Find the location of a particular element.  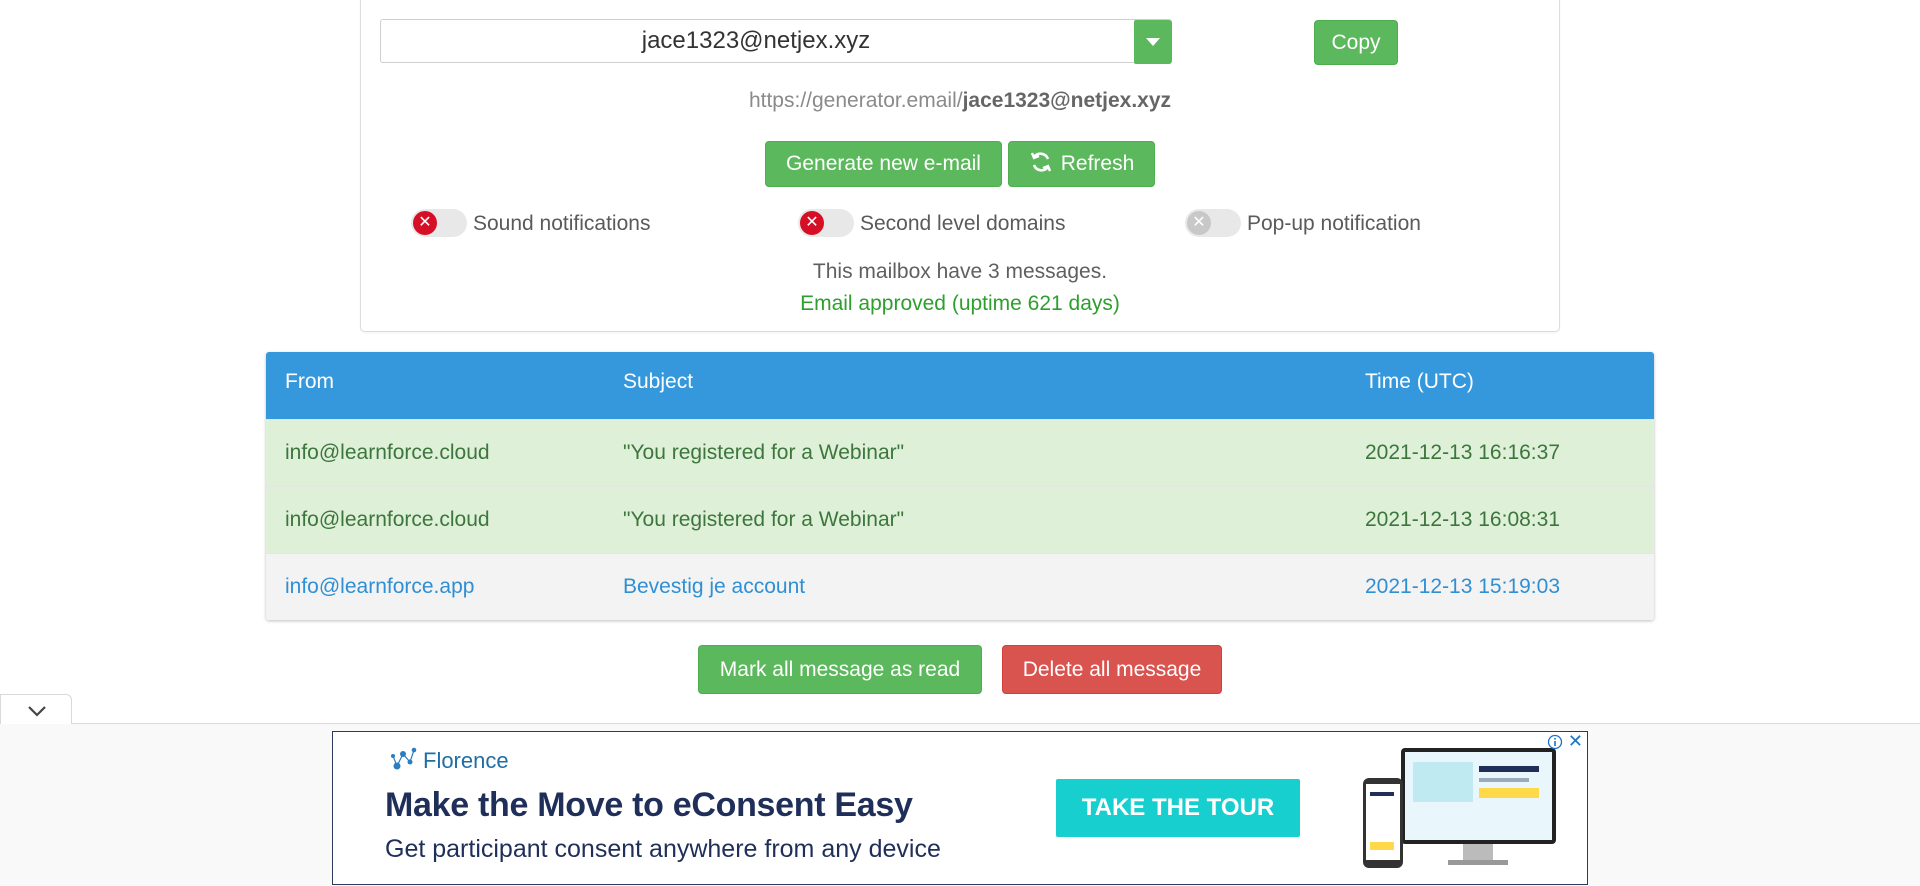

ad-info-icon is located at coordinates (1555, 742).